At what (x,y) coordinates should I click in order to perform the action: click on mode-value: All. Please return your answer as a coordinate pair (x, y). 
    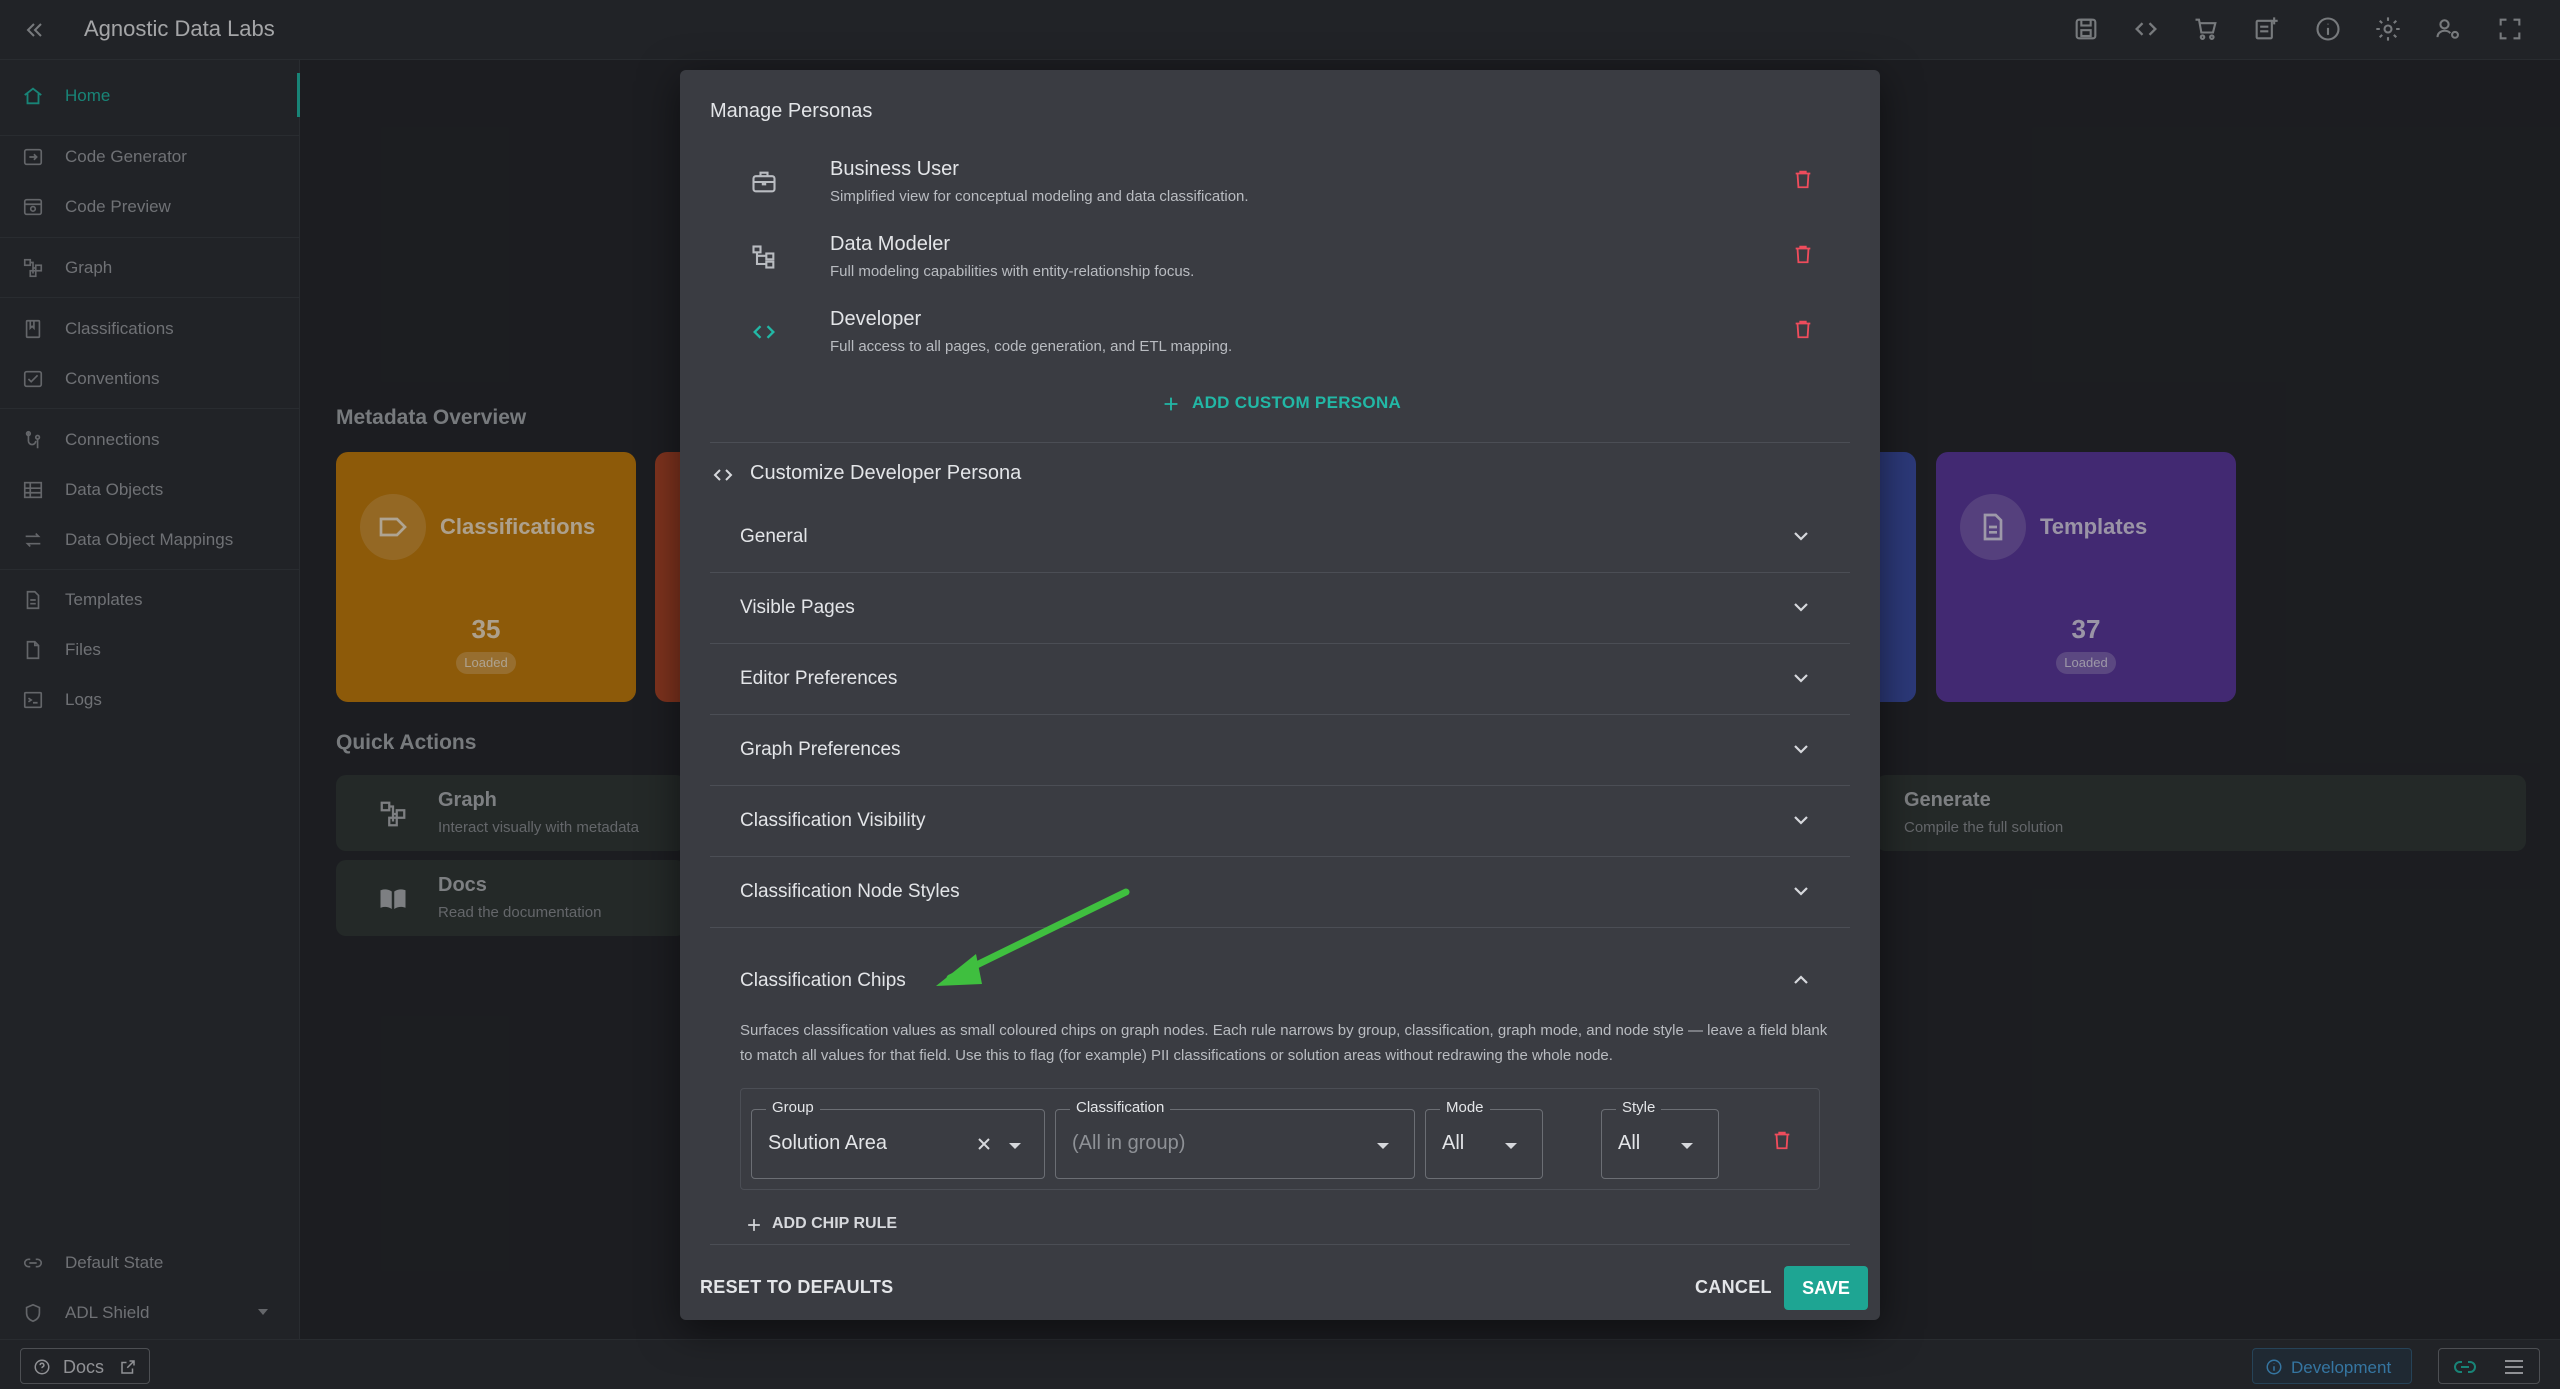
    Looking at the image, I should click on (1453, 1143).